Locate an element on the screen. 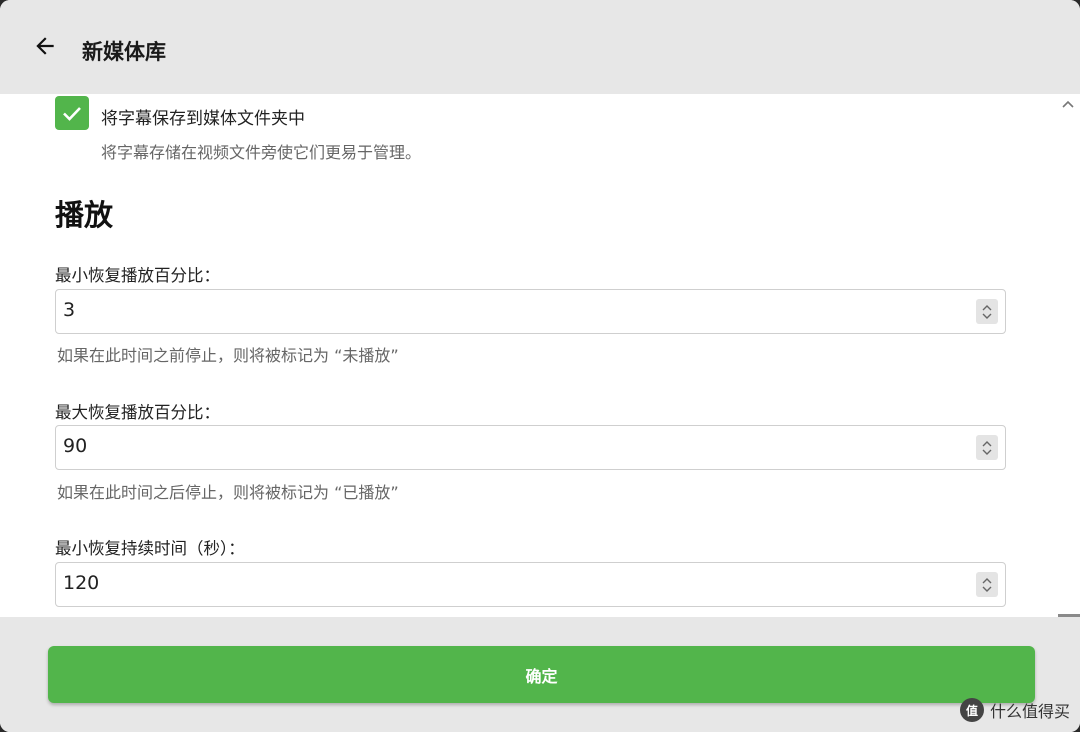 This screenshot has height=732, width=1080. back-button is located at coordinates (45, 46).